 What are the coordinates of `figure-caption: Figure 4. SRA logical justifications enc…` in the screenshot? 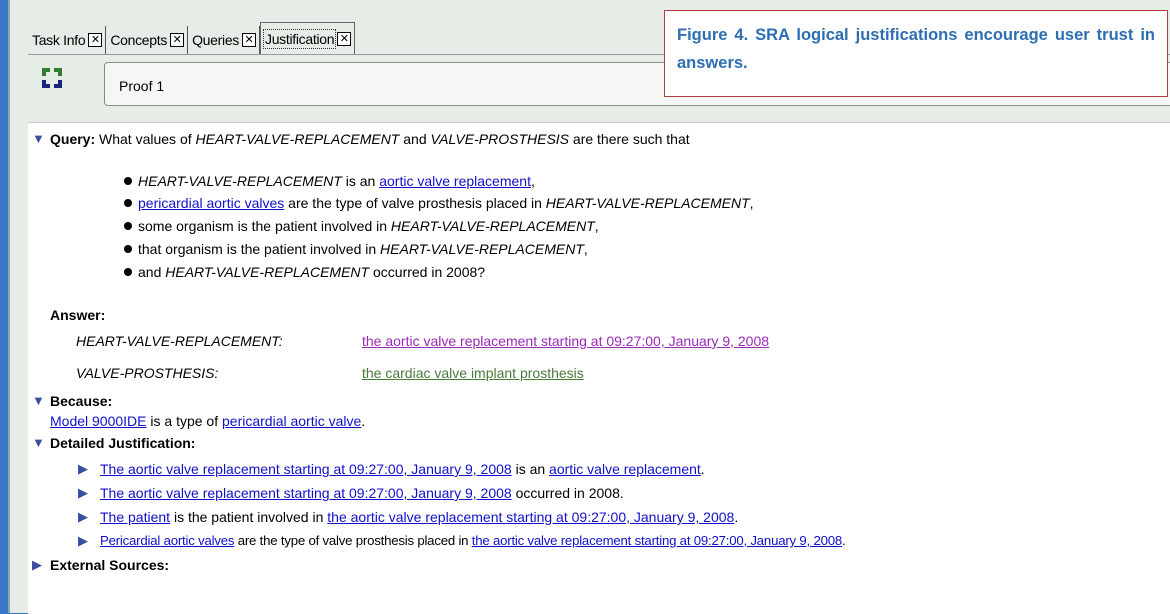 It's located at (916, 53).